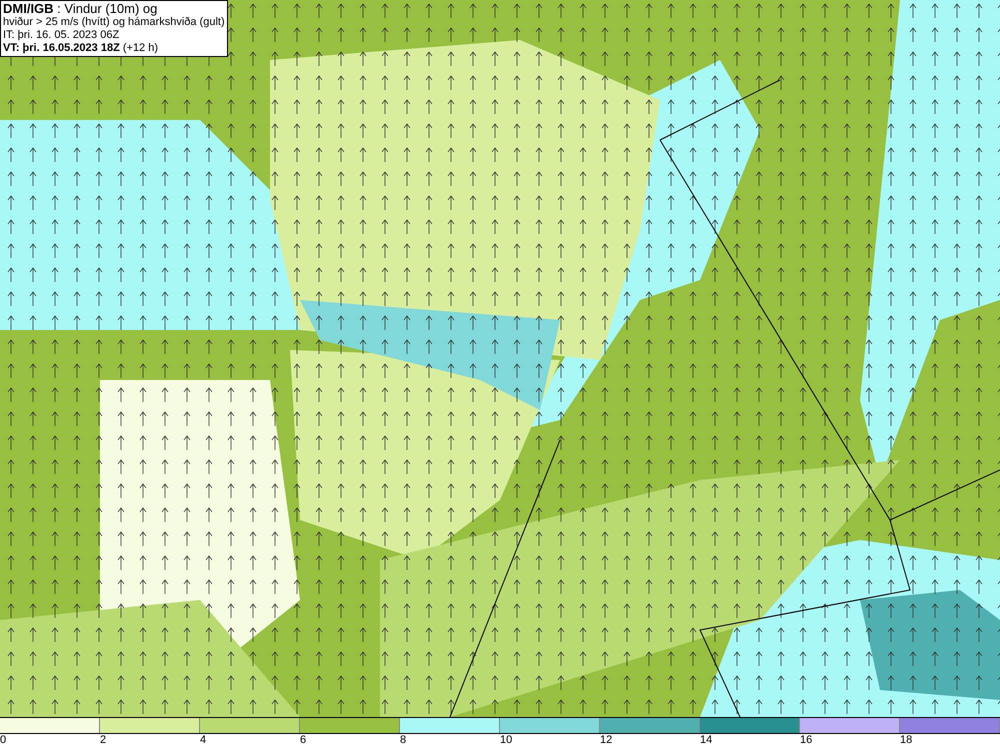 This screenshot has width=1000, height=747. Describe the element at coordinates (61, 35) in the screenshot. I see `legend-text: IT: þri. 16. 05. 2023 06Z` at that location.